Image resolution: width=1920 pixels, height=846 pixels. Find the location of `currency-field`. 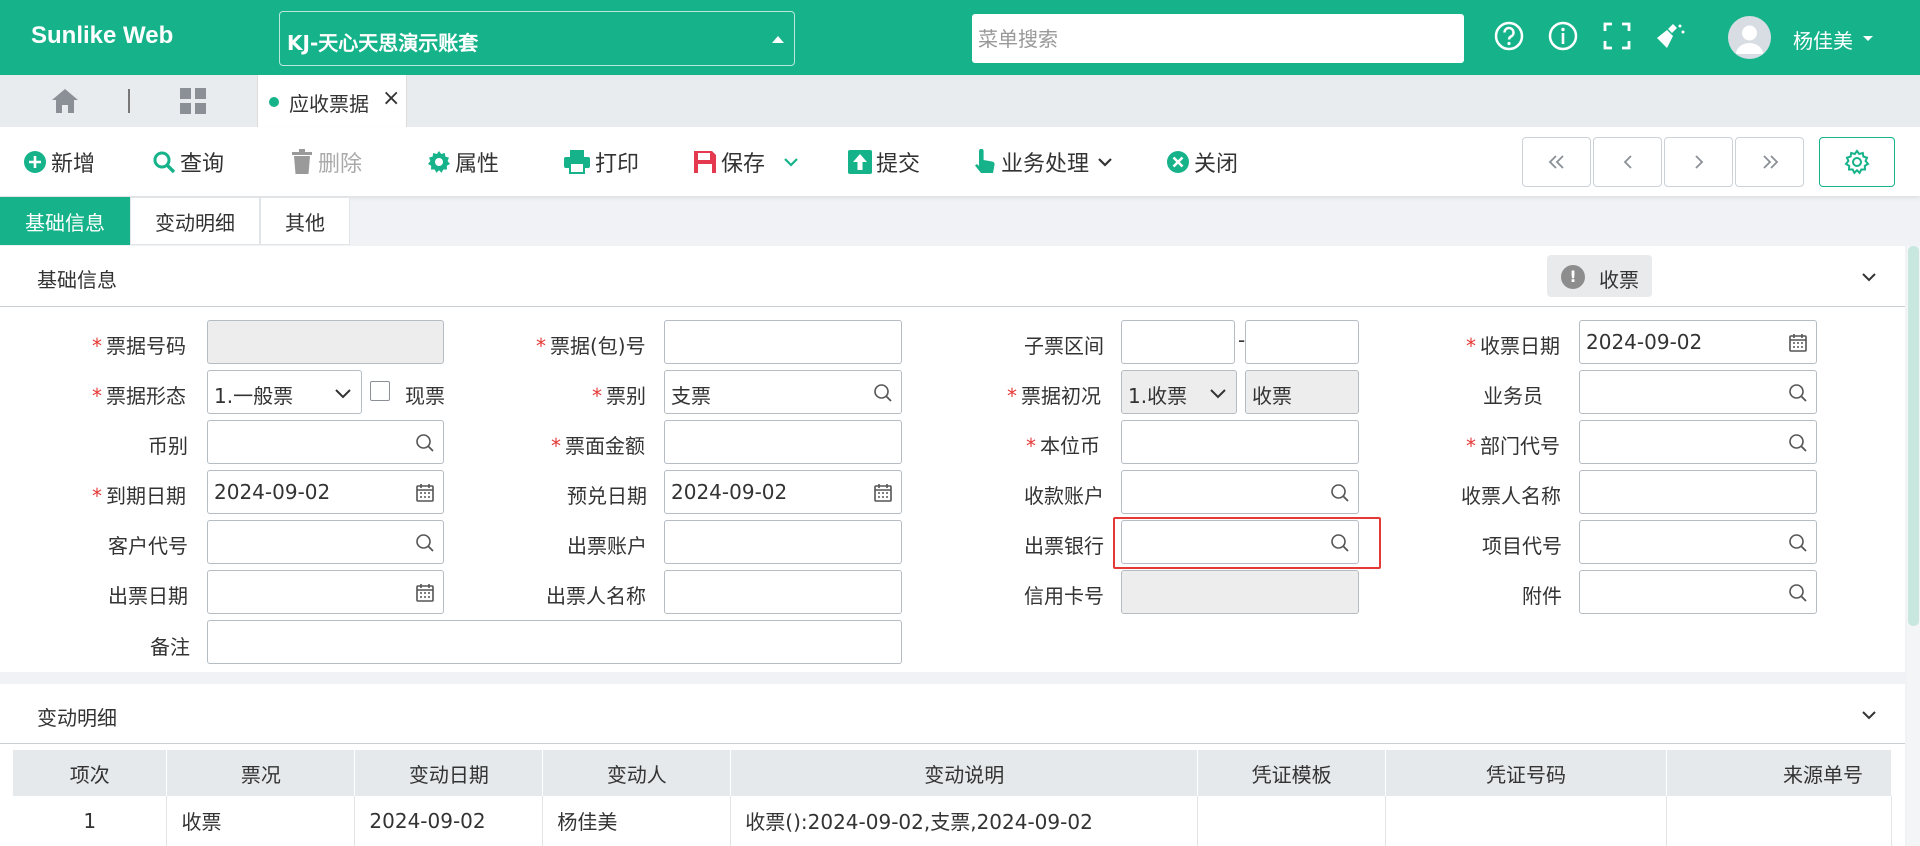

currency-field is located at coordinates (325, 442).